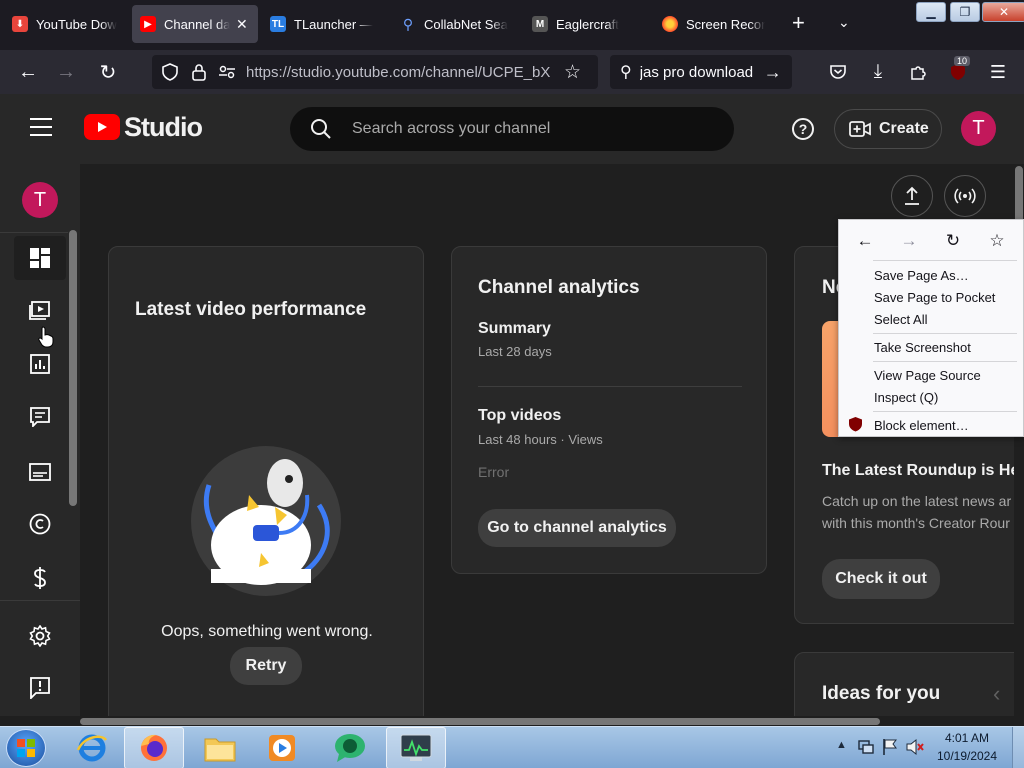 Image resolution: width=1024 pixels, height=768 pixels. What do you see at coordinates (102, 127) in the screenshot?
I see `youtube-logo-icon` at bounding box center [102, 127].